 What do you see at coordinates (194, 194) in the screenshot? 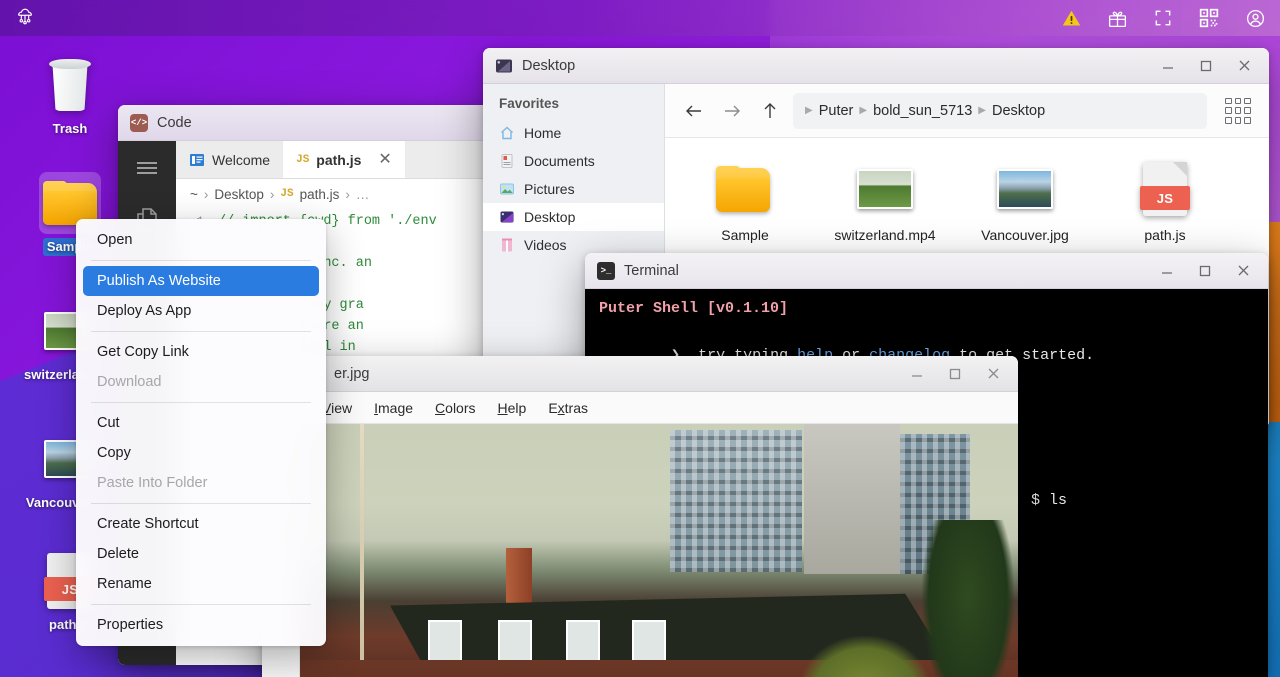
I see `breadcrumb-segment: ~` at bounding box center [194, 194].